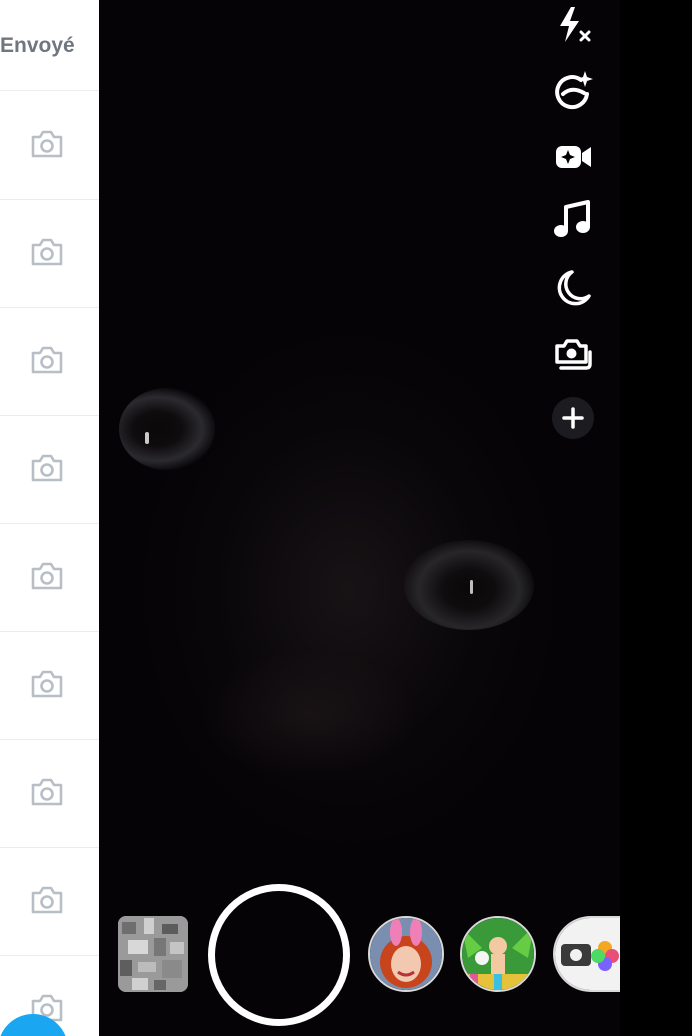 The width and height of the screenshot is (692, 1036). Describe the element at coordinates (573, 354) in the screenshot. I see `flip-camera-icon` at that location.